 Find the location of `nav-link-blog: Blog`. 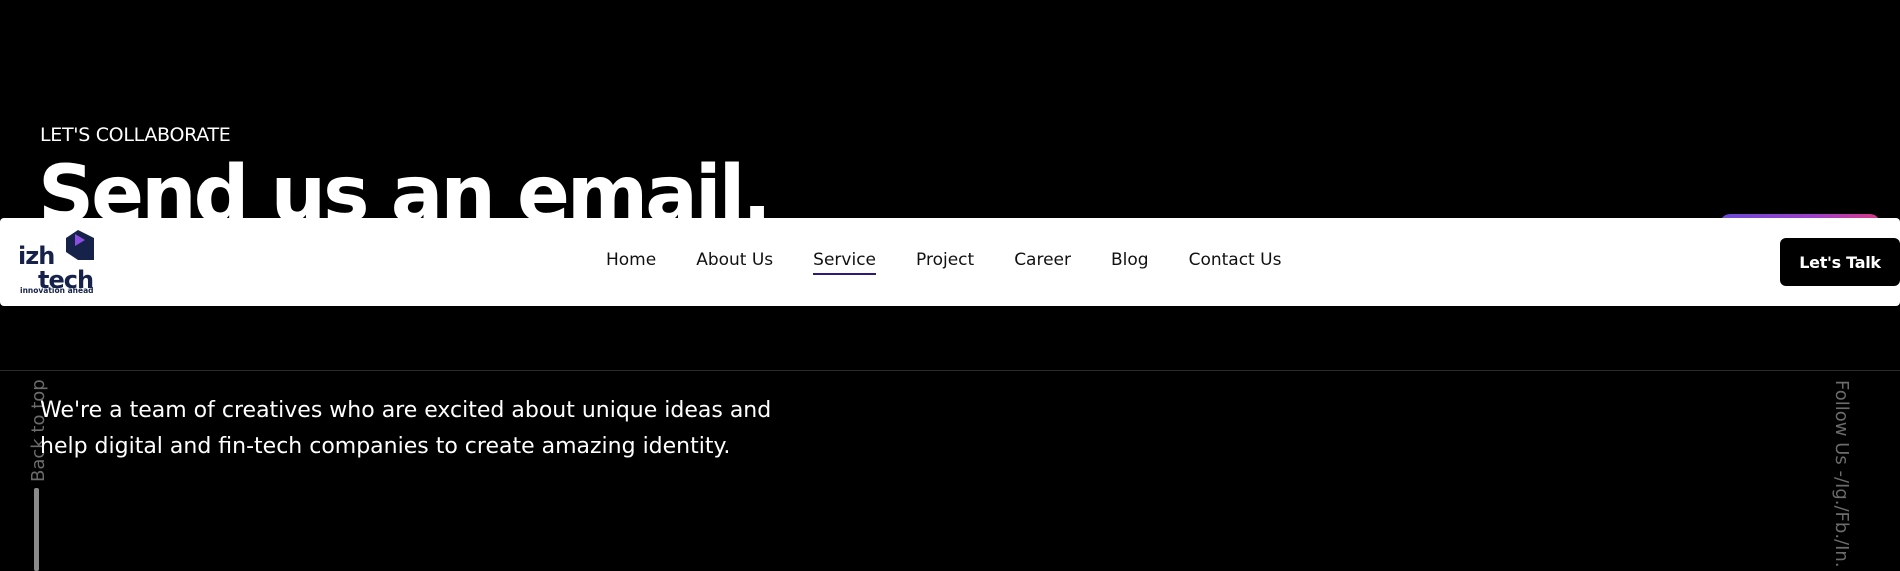

nav-link-blog: Blog is located at coordinates (1130, 262).